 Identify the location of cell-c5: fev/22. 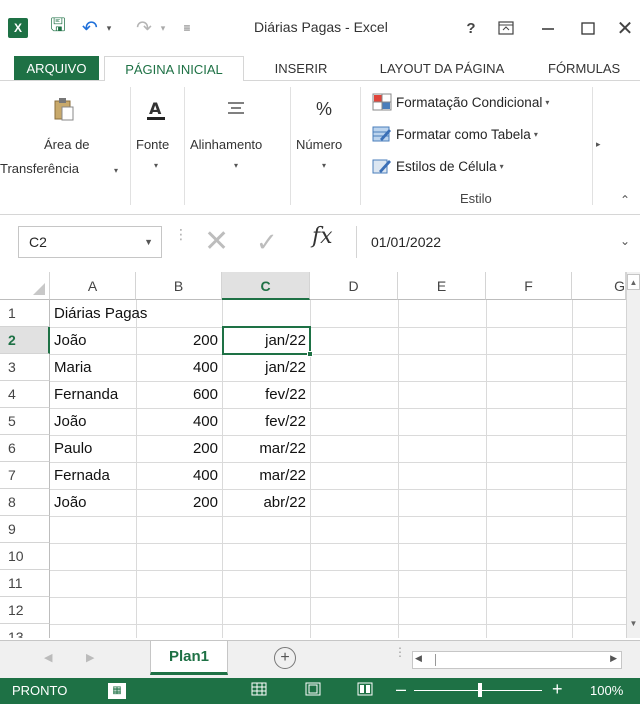
(266, 421).